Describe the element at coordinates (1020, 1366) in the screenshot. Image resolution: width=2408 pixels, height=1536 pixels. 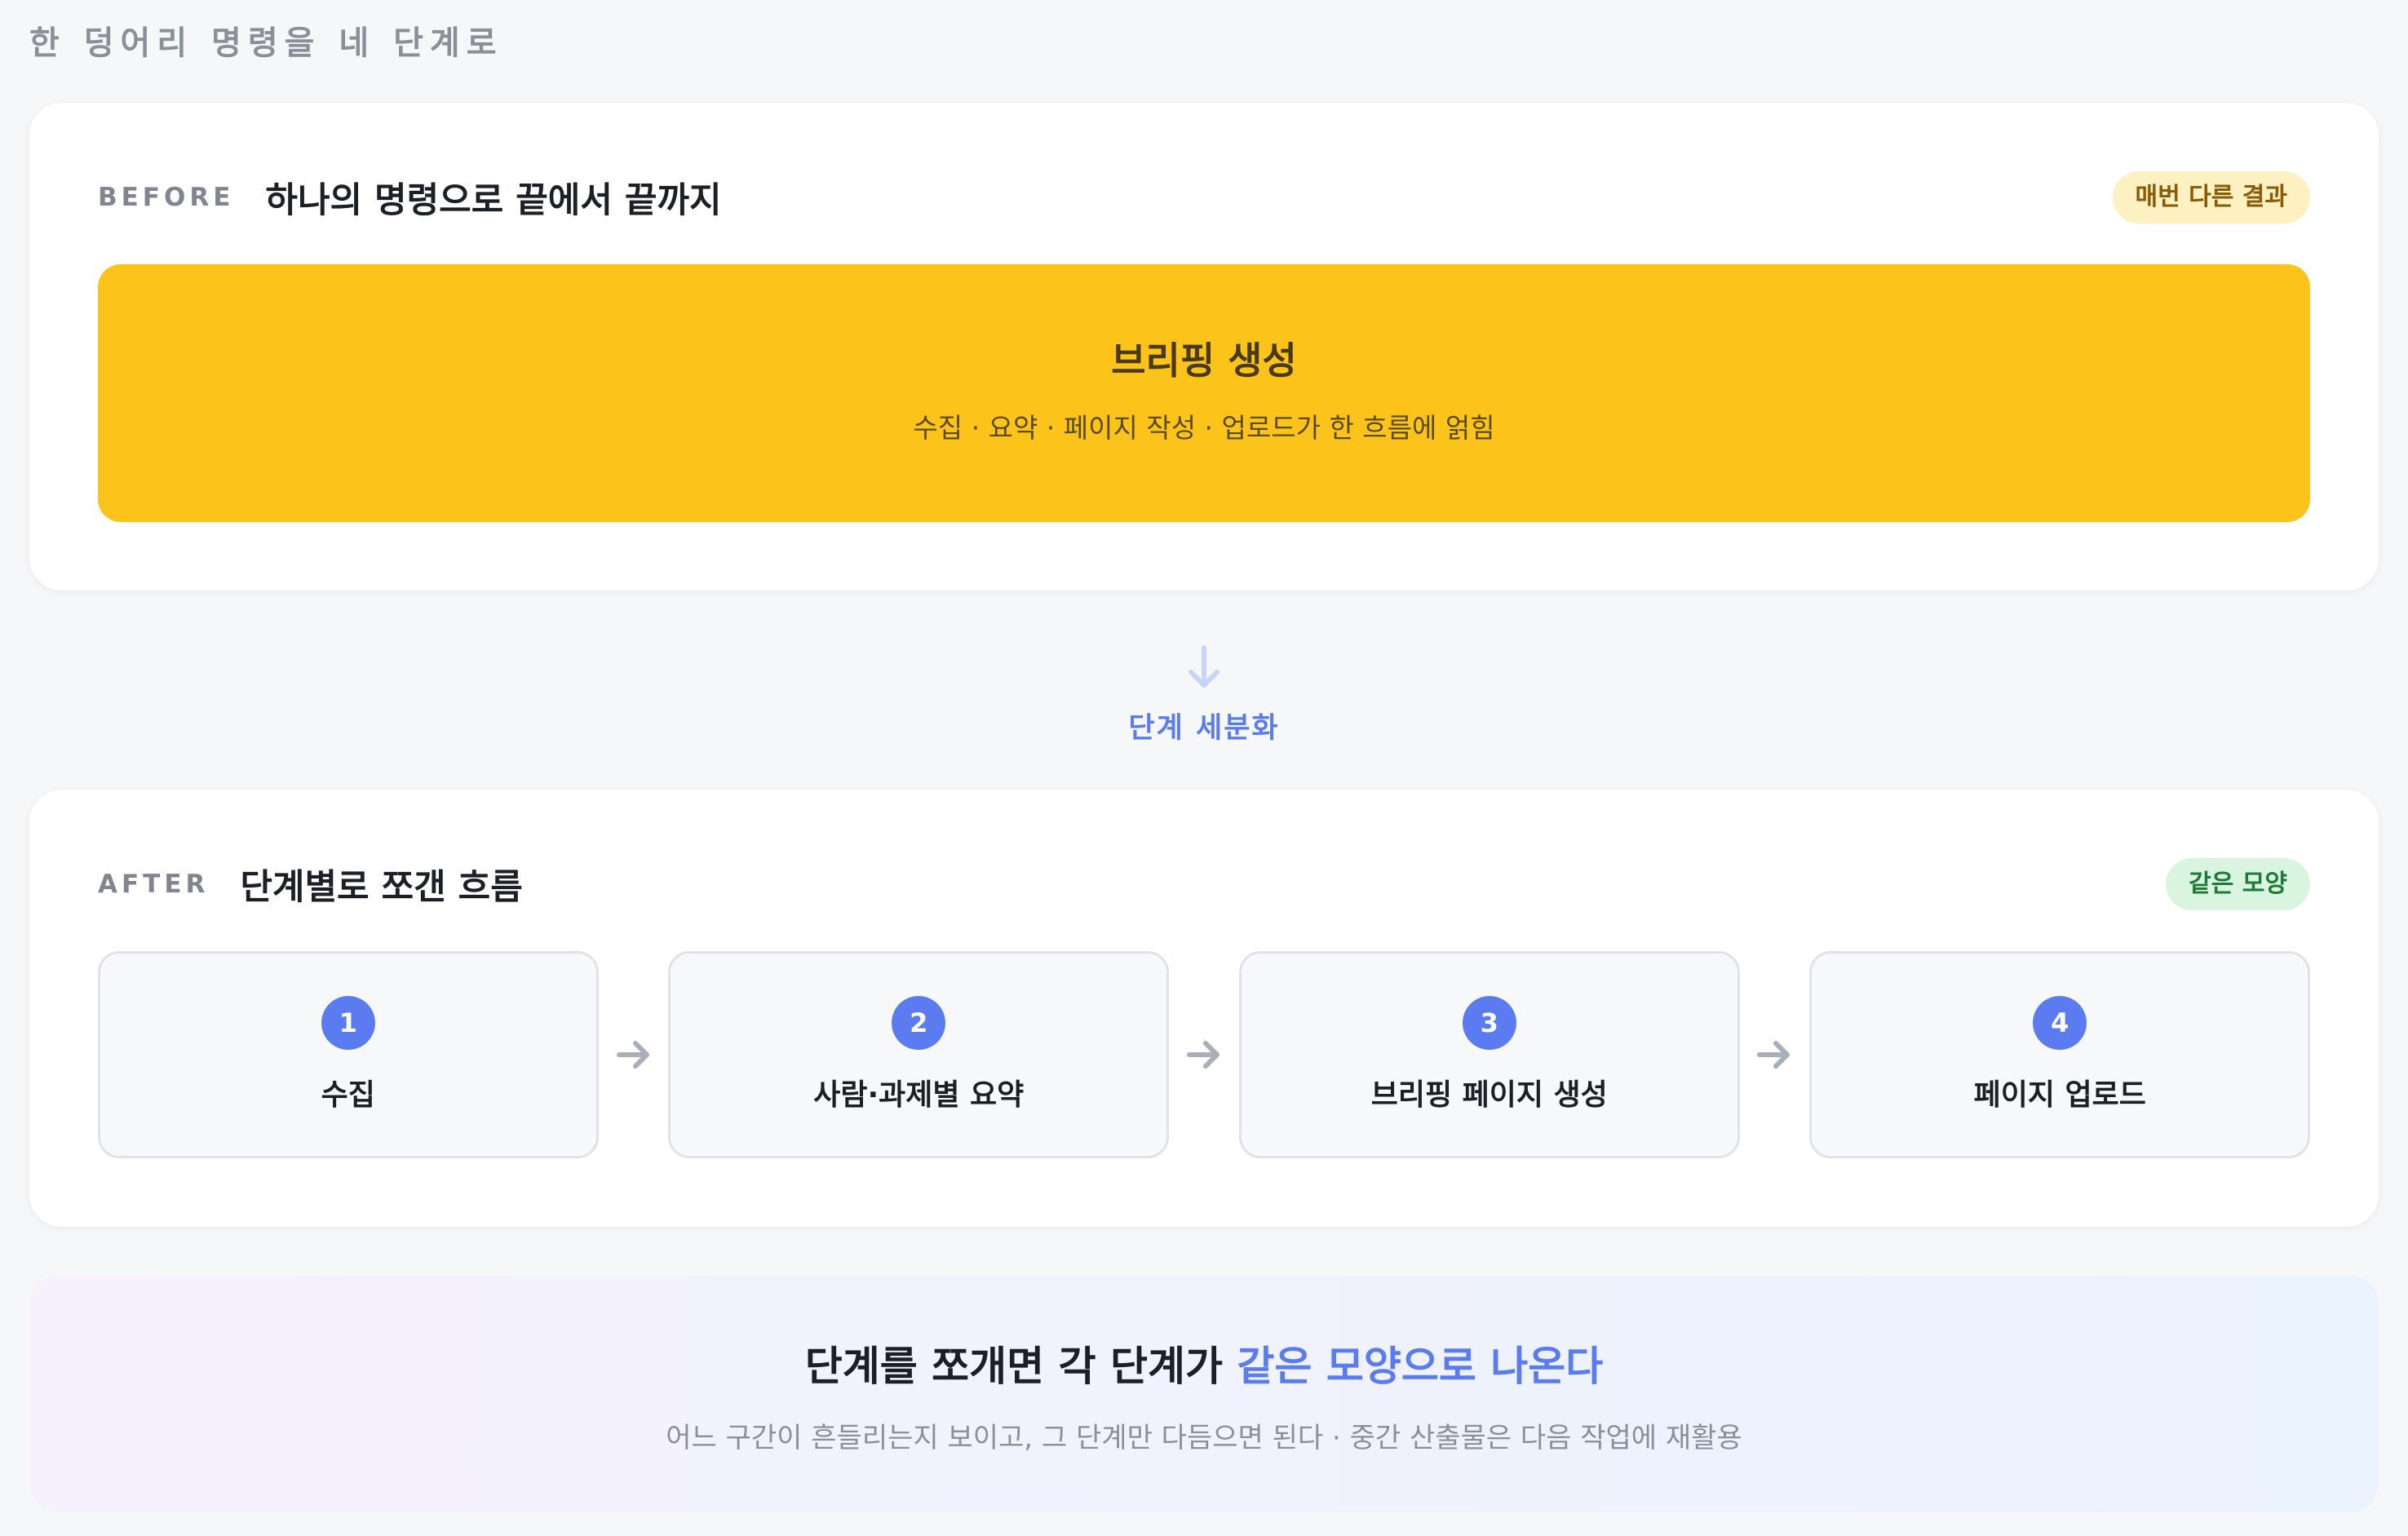
I see `summary-title-prefix: 단계를 쪼개면 각 단계가` at that location.